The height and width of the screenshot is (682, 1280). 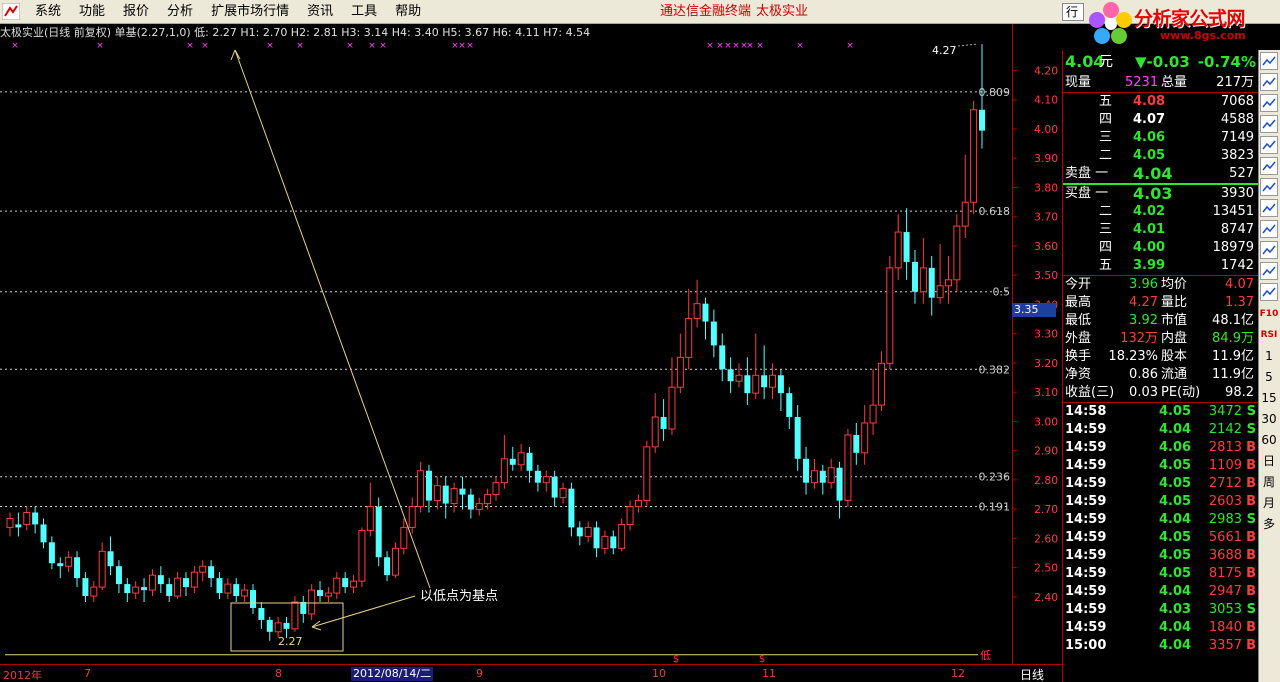 What do you see at coordinates (1160, 120) in the screenshot?
I see `ask-row: 四 4.07 4588` at bounding box center [1160, 120].